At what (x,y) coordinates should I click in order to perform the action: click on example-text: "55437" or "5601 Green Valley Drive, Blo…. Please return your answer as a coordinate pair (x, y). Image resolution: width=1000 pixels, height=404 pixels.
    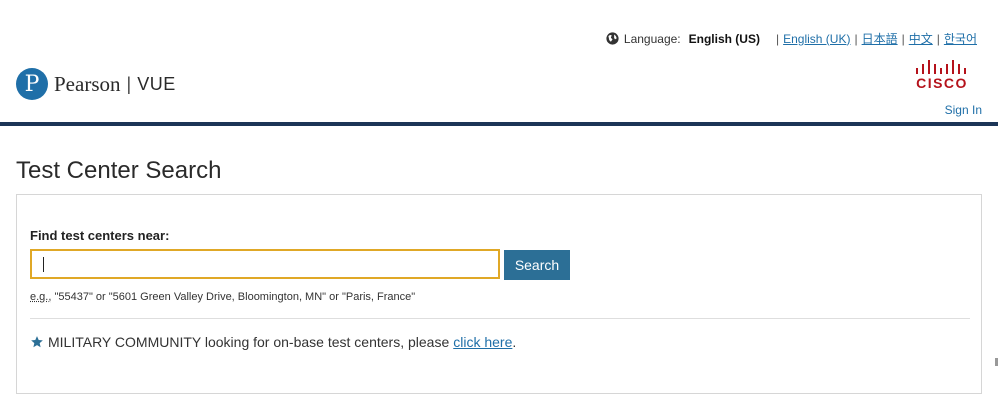
    Looking at the image, I should click on (233, 297).